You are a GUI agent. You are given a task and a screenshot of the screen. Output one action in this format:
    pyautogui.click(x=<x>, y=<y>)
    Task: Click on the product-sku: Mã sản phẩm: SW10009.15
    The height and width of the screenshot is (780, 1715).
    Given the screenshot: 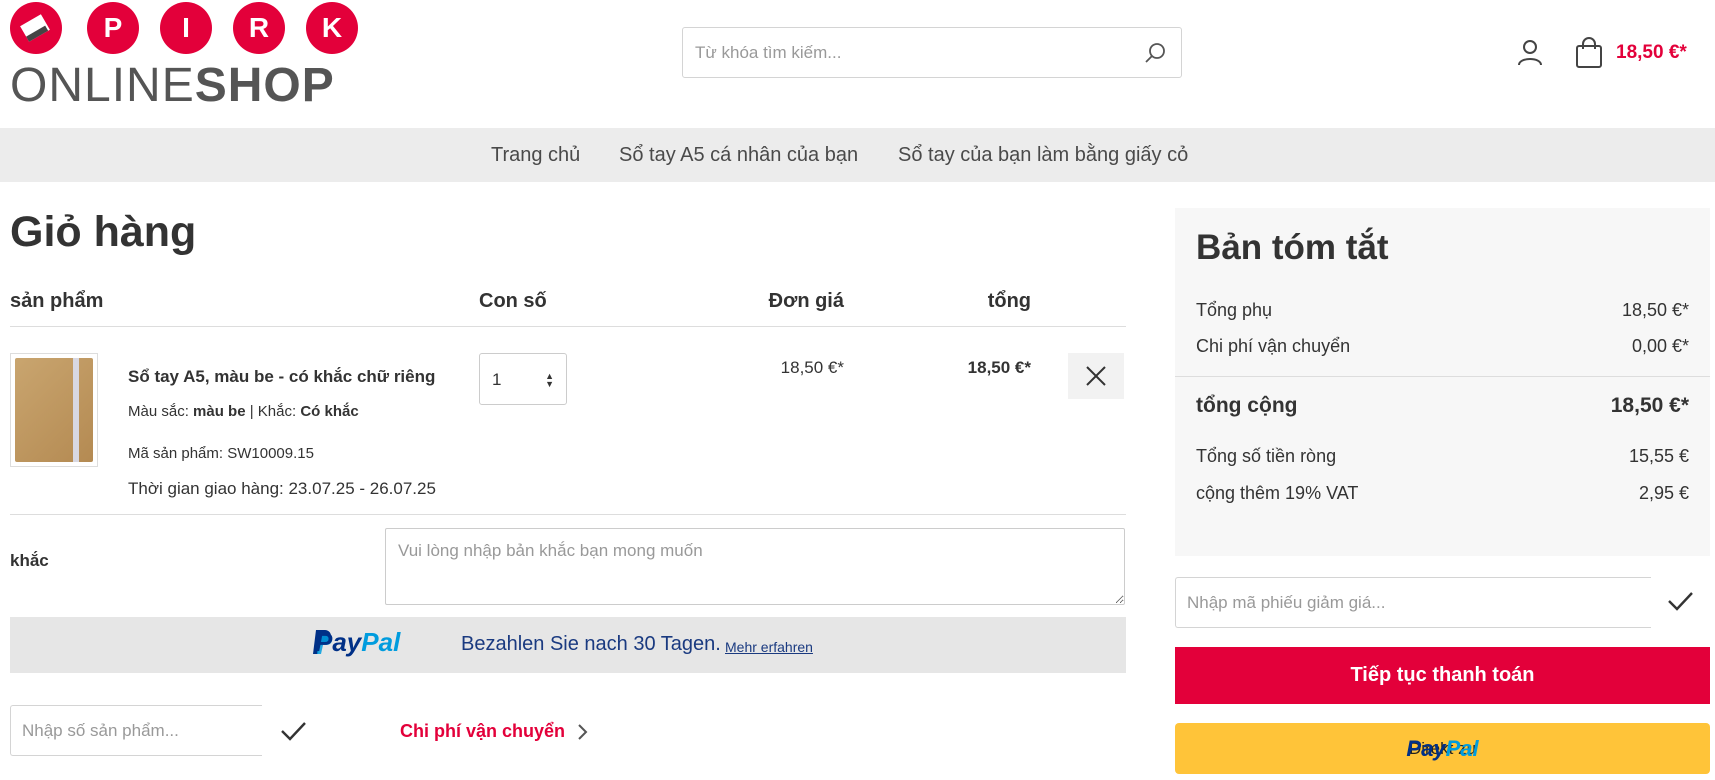 What is the action you would take?
    pyautogui.click(x=221, y=453)
    